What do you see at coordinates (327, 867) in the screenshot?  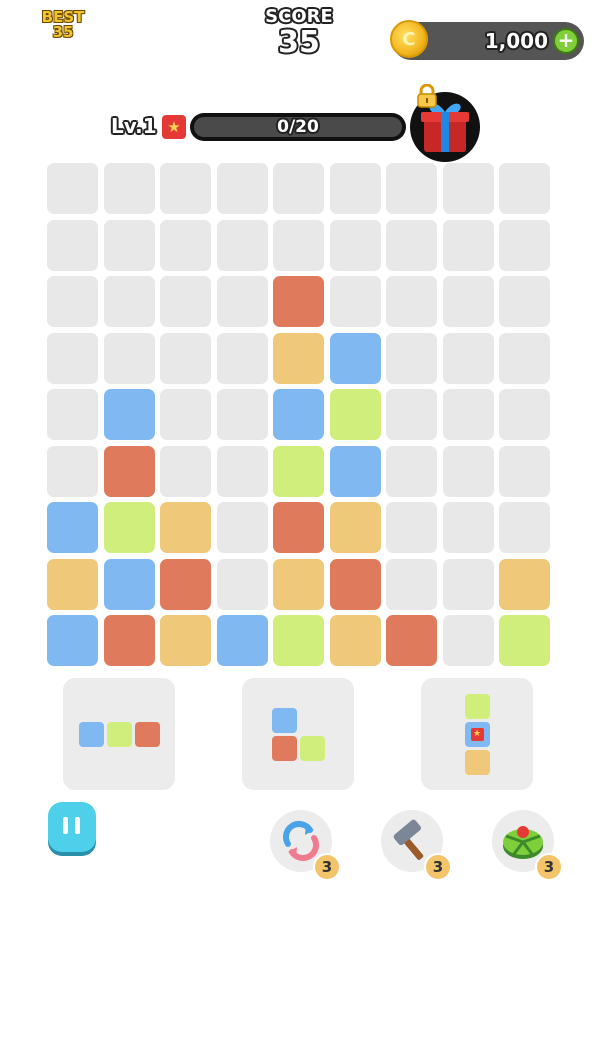 I see `shuffle-count: 3` at bounding box center [327, 867].